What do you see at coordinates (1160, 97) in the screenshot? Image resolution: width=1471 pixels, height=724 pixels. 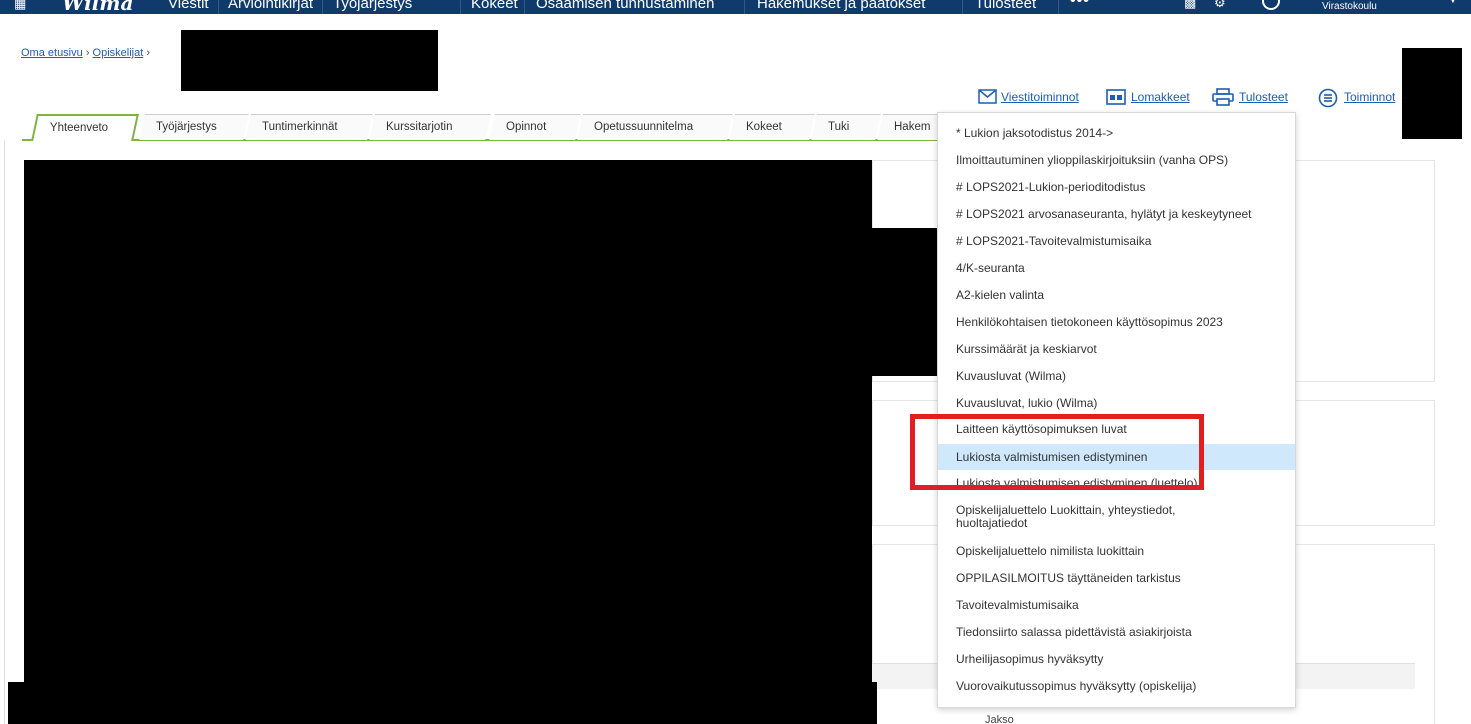 I see `forms-label: Lomakkeet` at bounding box center [1160, 97].